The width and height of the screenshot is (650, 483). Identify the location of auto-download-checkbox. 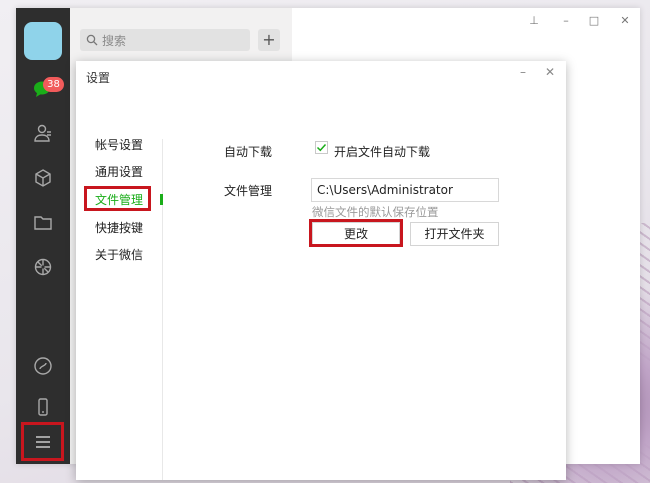
(321, 147).